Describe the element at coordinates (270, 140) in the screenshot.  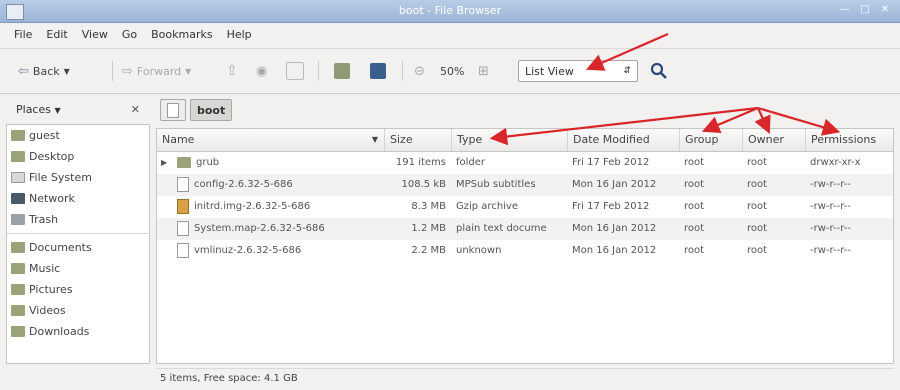
I see `column-name: Name ▼` at that location.